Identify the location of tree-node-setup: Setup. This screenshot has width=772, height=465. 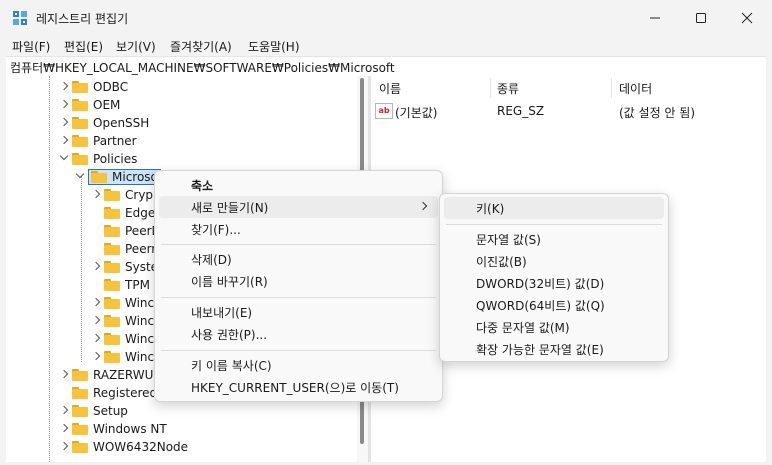
(93, 411).